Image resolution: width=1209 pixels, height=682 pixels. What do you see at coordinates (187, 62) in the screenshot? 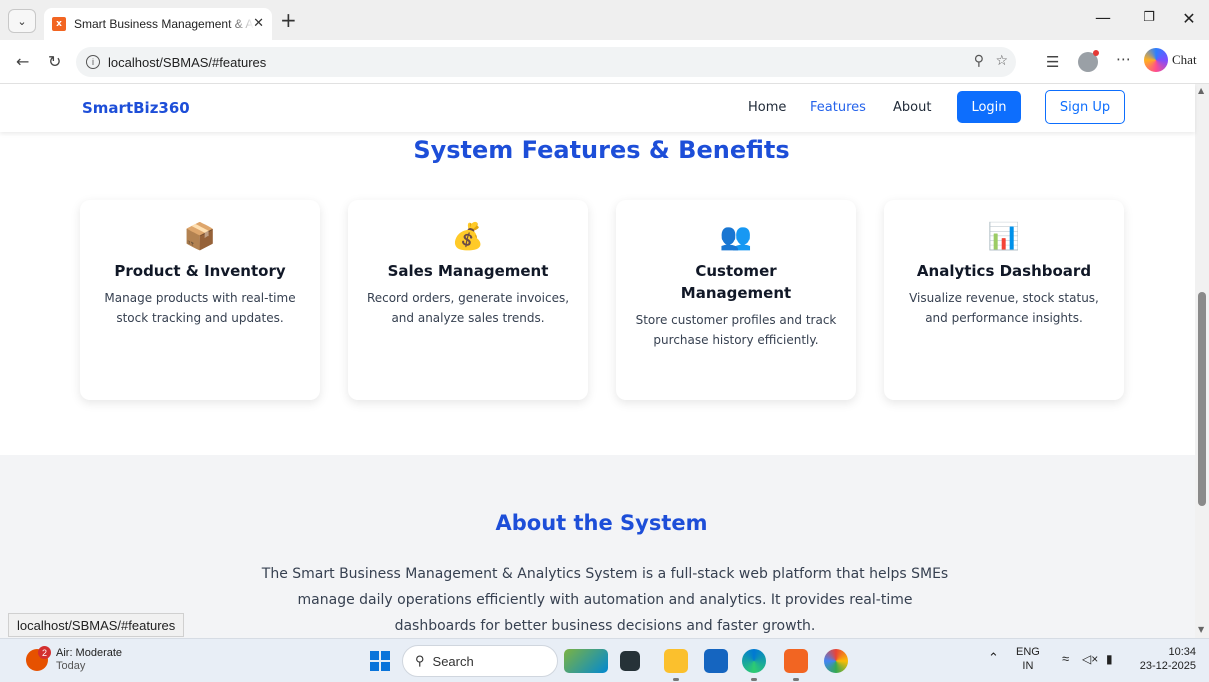
I see `url-text: localhost/SBMAS/#features` at bounding box center [187, 62].